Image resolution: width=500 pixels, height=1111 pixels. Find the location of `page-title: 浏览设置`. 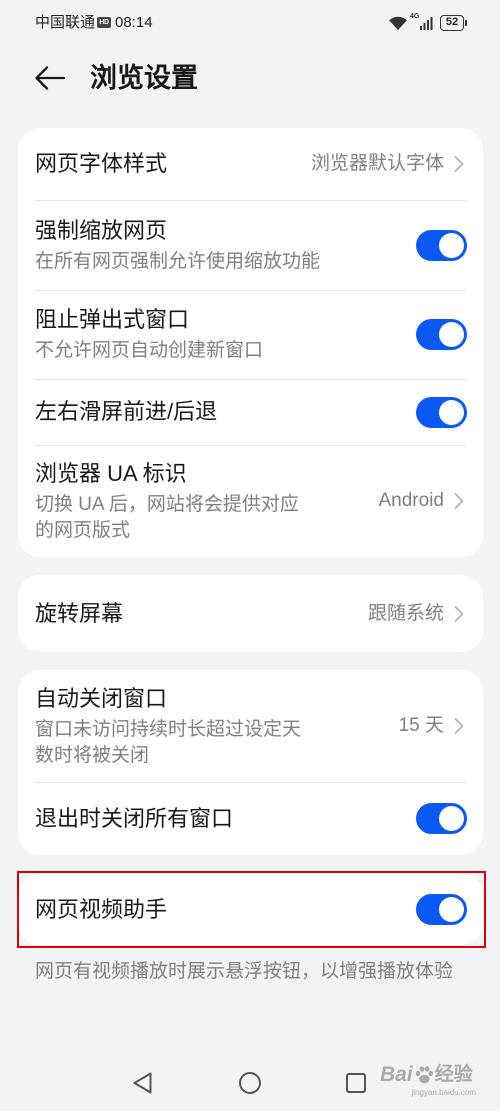

page-title: 浏览设置 is located at coordinates (144, 78).